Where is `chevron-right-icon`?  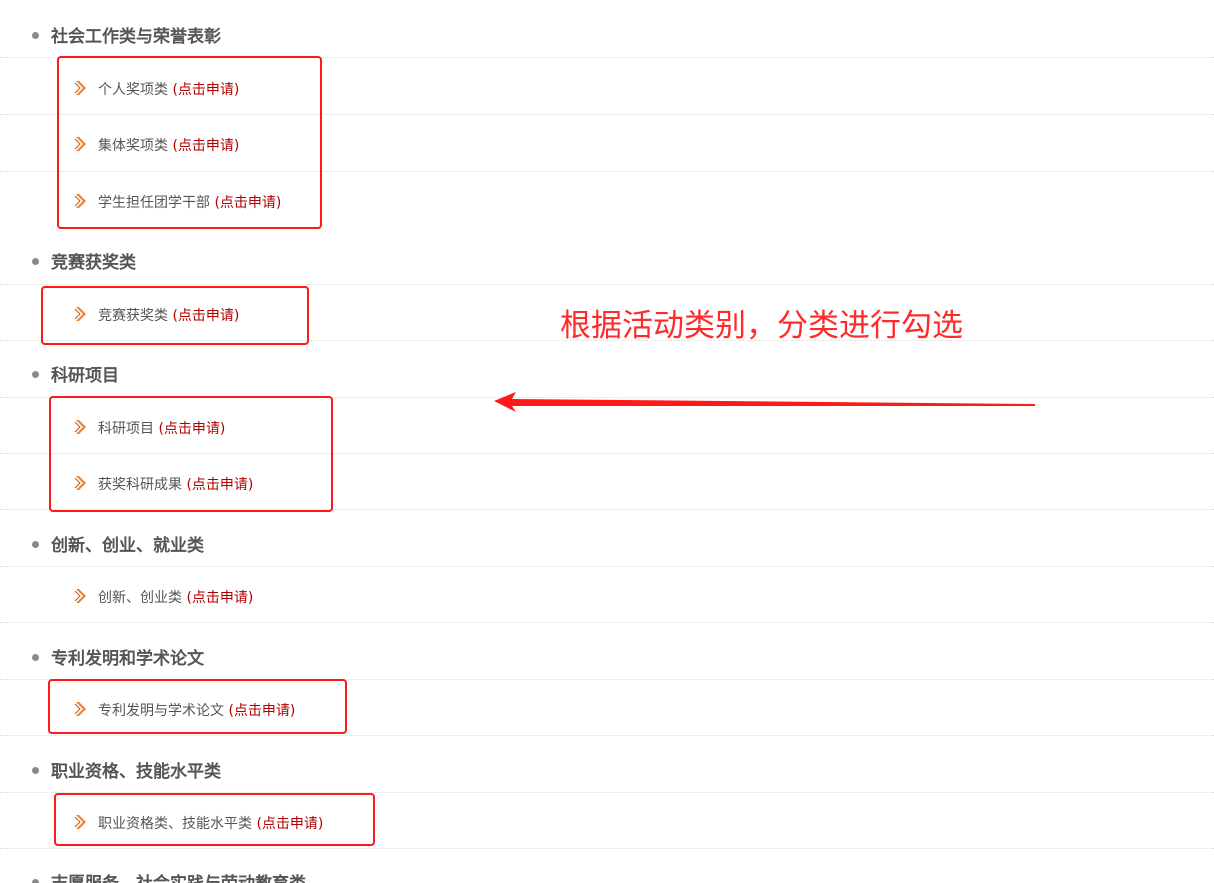 chevron-right-icon is located at coordinates (80, 596).